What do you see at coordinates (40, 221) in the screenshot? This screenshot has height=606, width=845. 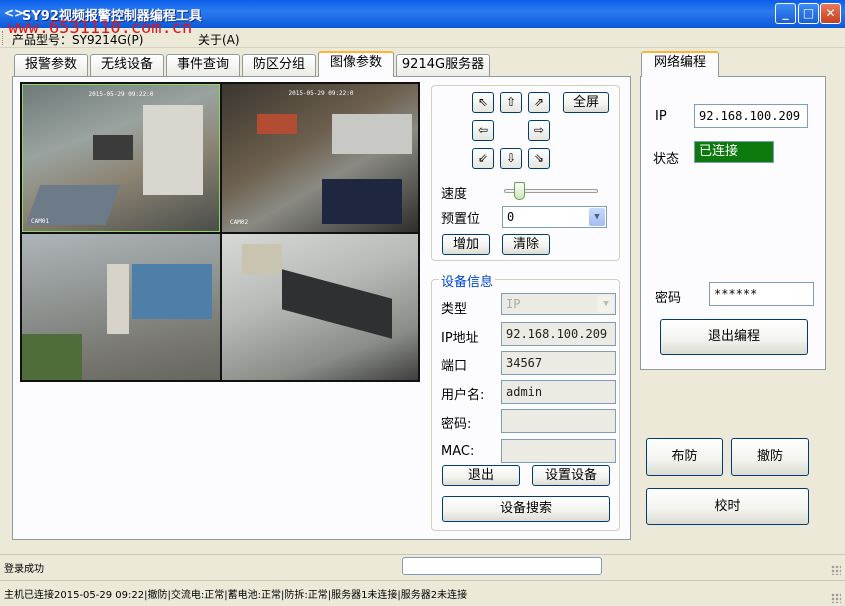 I see `cam1-label: CAM01` at bounding box center [40, 221].